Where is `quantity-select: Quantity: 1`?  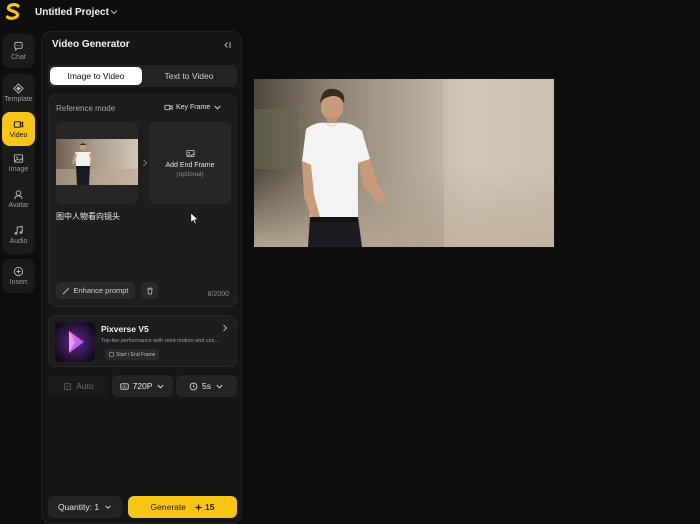 quantity-select: Quantity: 1 is located at coordinates (85, 507).